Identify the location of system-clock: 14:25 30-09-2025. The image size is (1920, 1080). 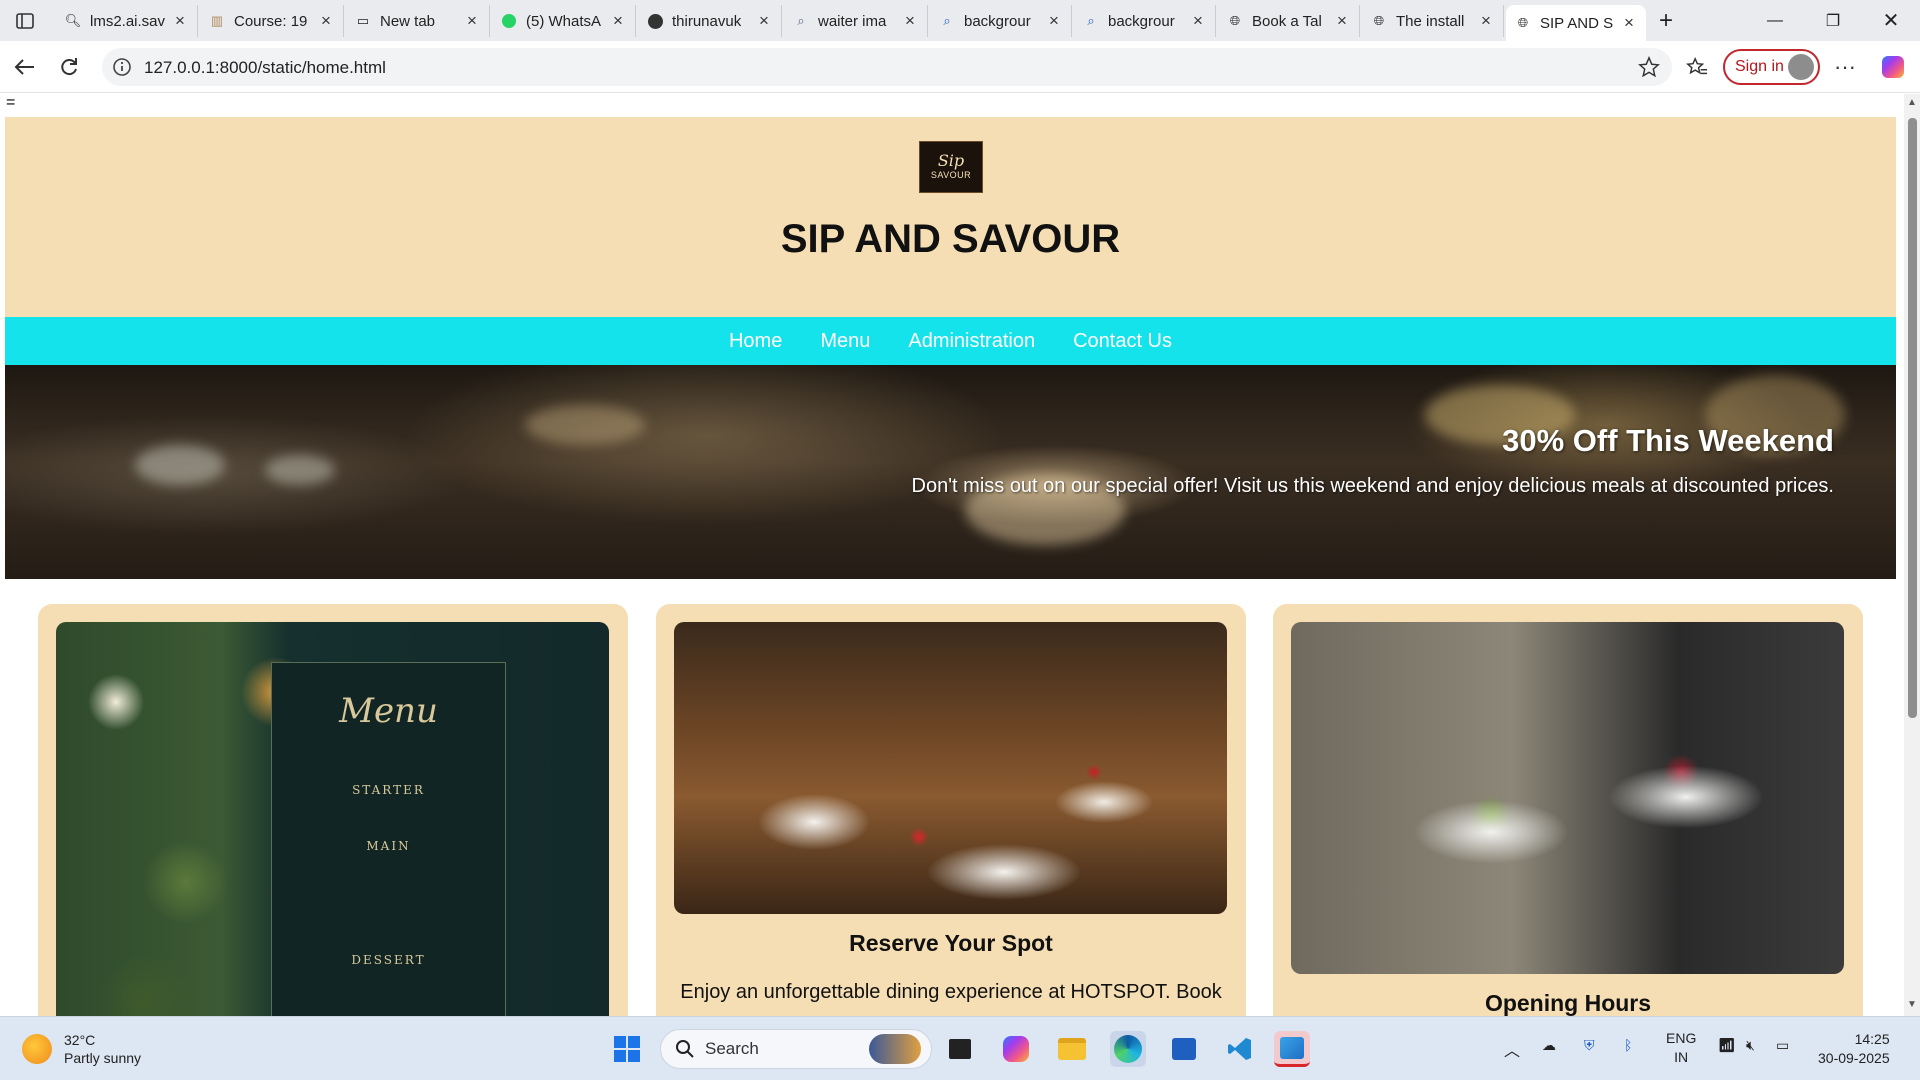
(1854, 1049).